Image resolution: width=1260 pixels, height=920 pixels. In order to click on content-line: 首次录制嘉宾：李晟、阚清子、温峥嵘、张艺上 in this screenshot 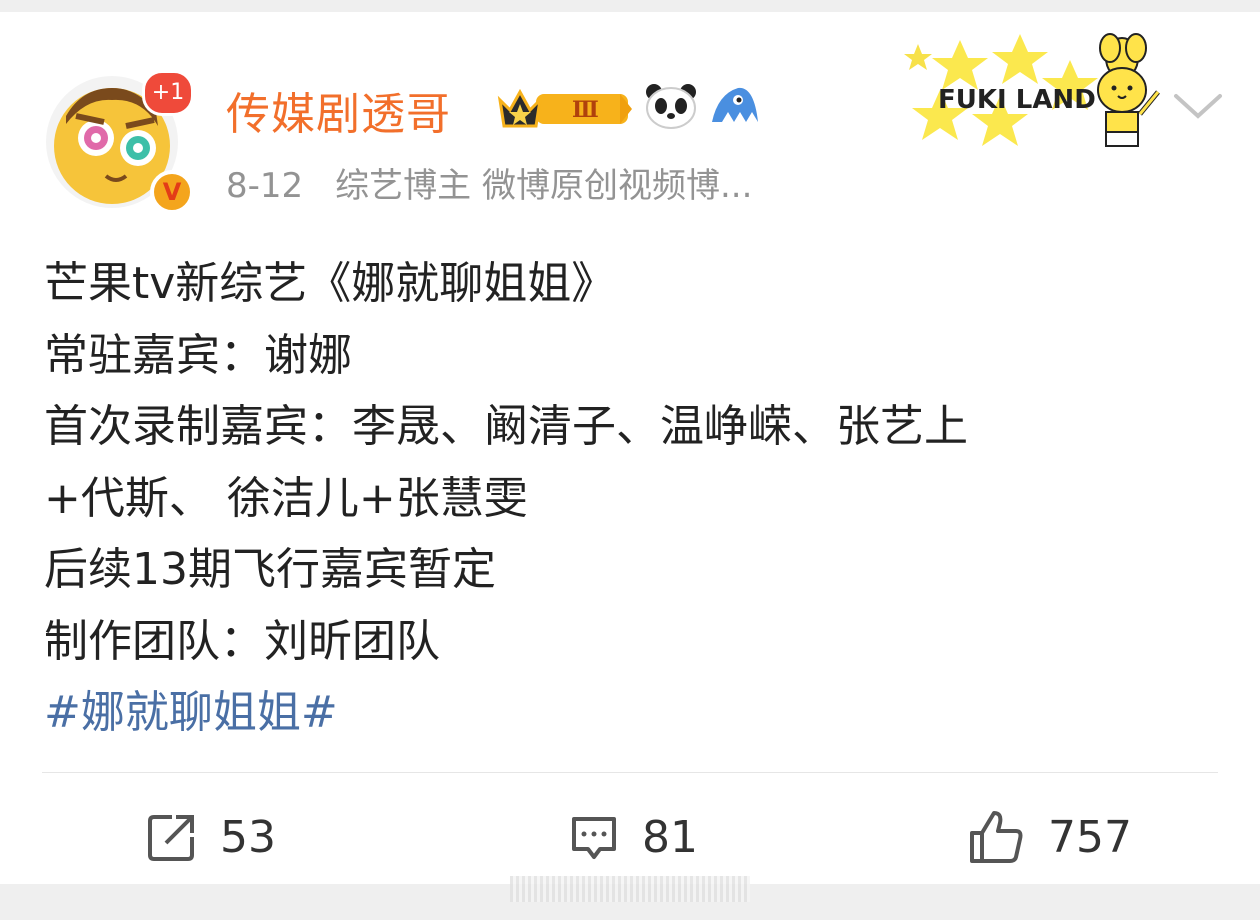, I will do `click(506, 426)`.